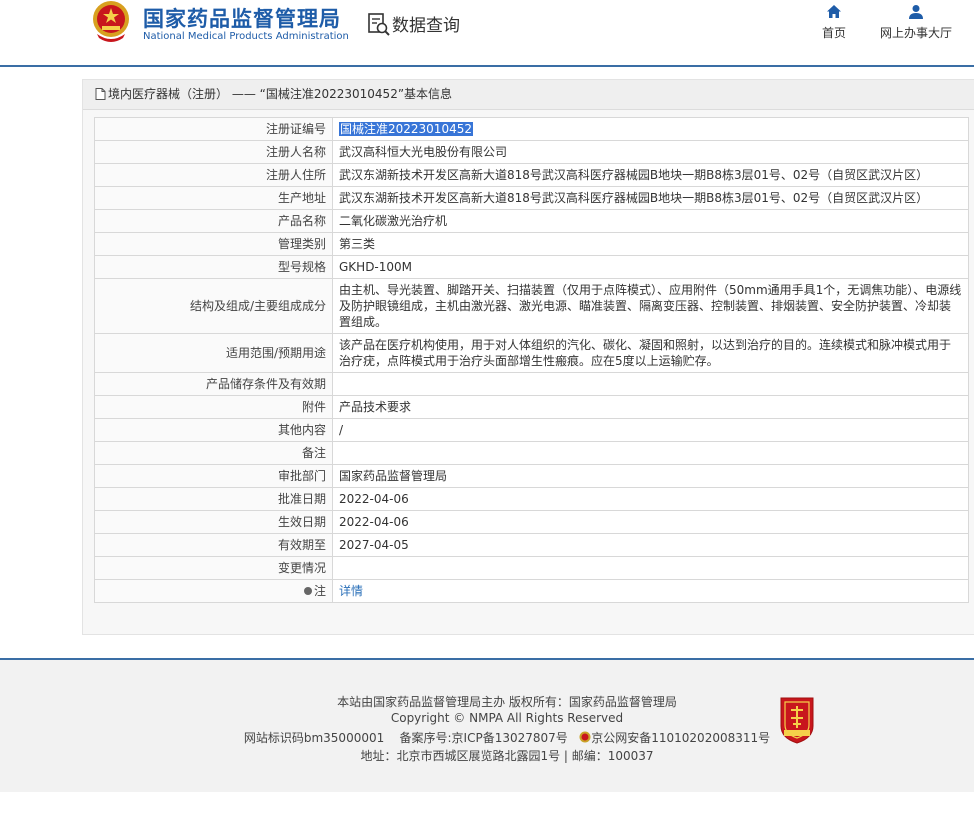 The width and height of the screenshot is (974, 832). I want to click on registration-number-value: 国械注准20223010452, so click(406, 129).